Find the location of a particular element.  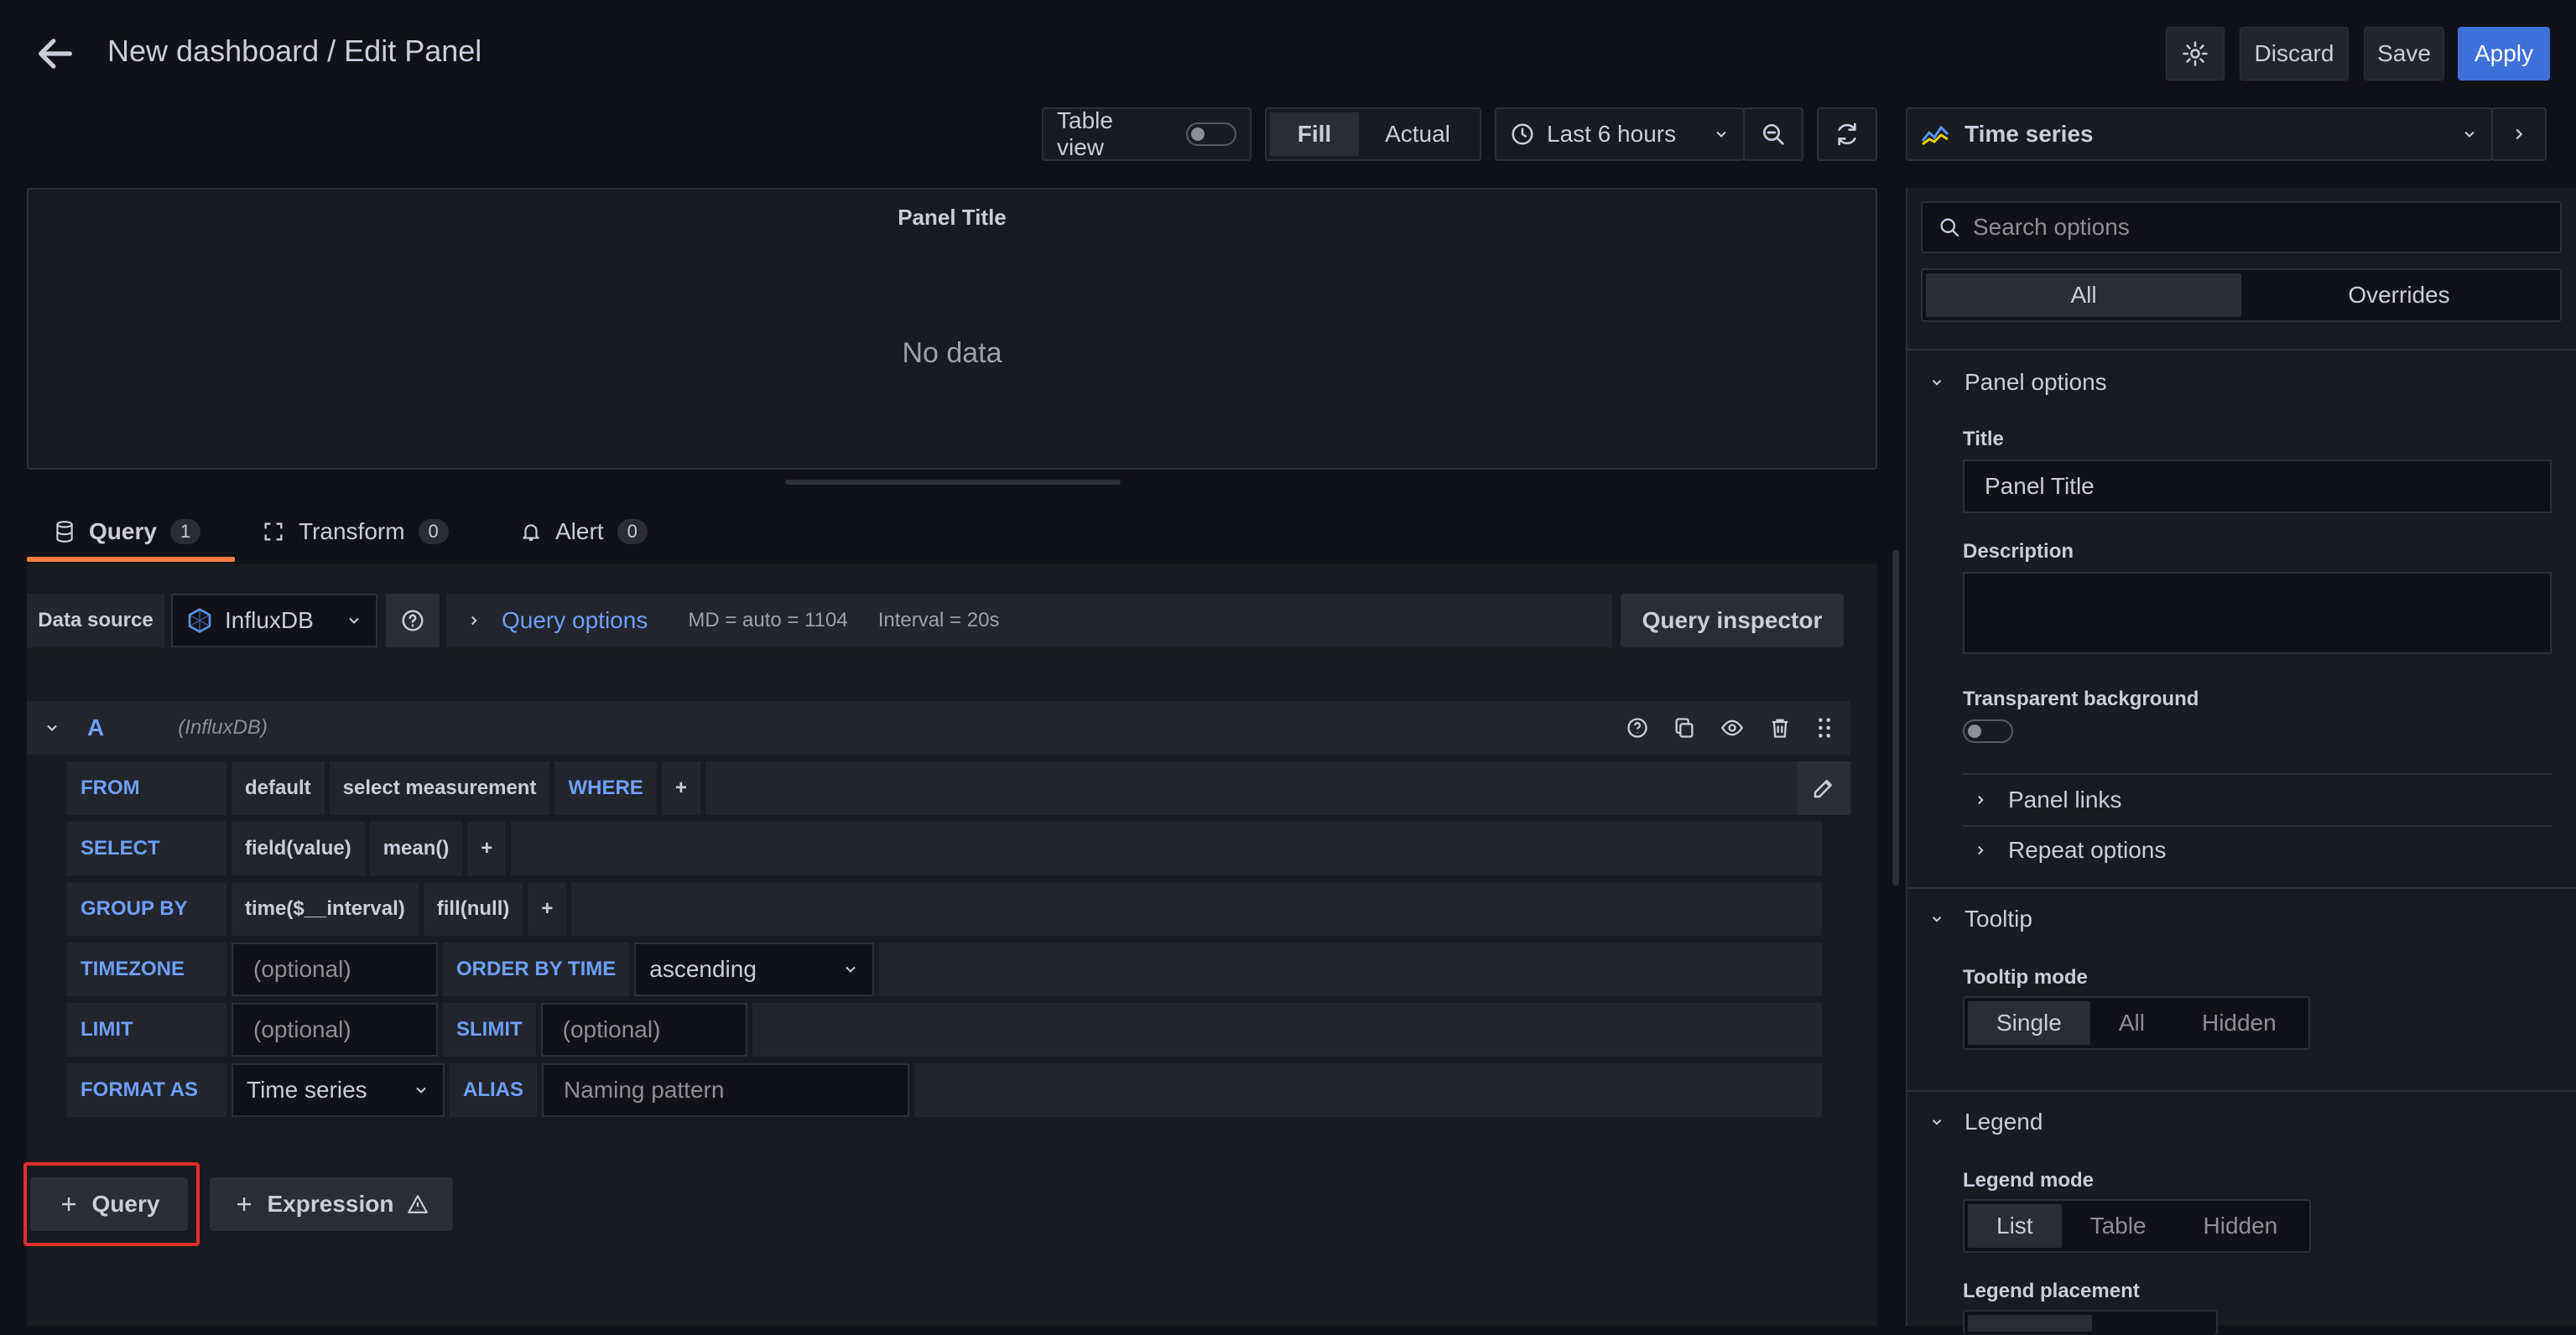

back-button is located at coordinates (55, 53).